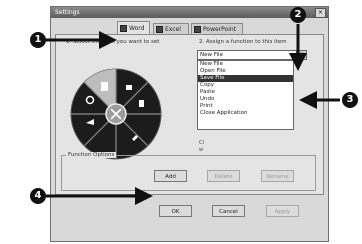 The height and width of the screenshot is (244, 362). I want to click on callout-2: 2, so click(298, 15).